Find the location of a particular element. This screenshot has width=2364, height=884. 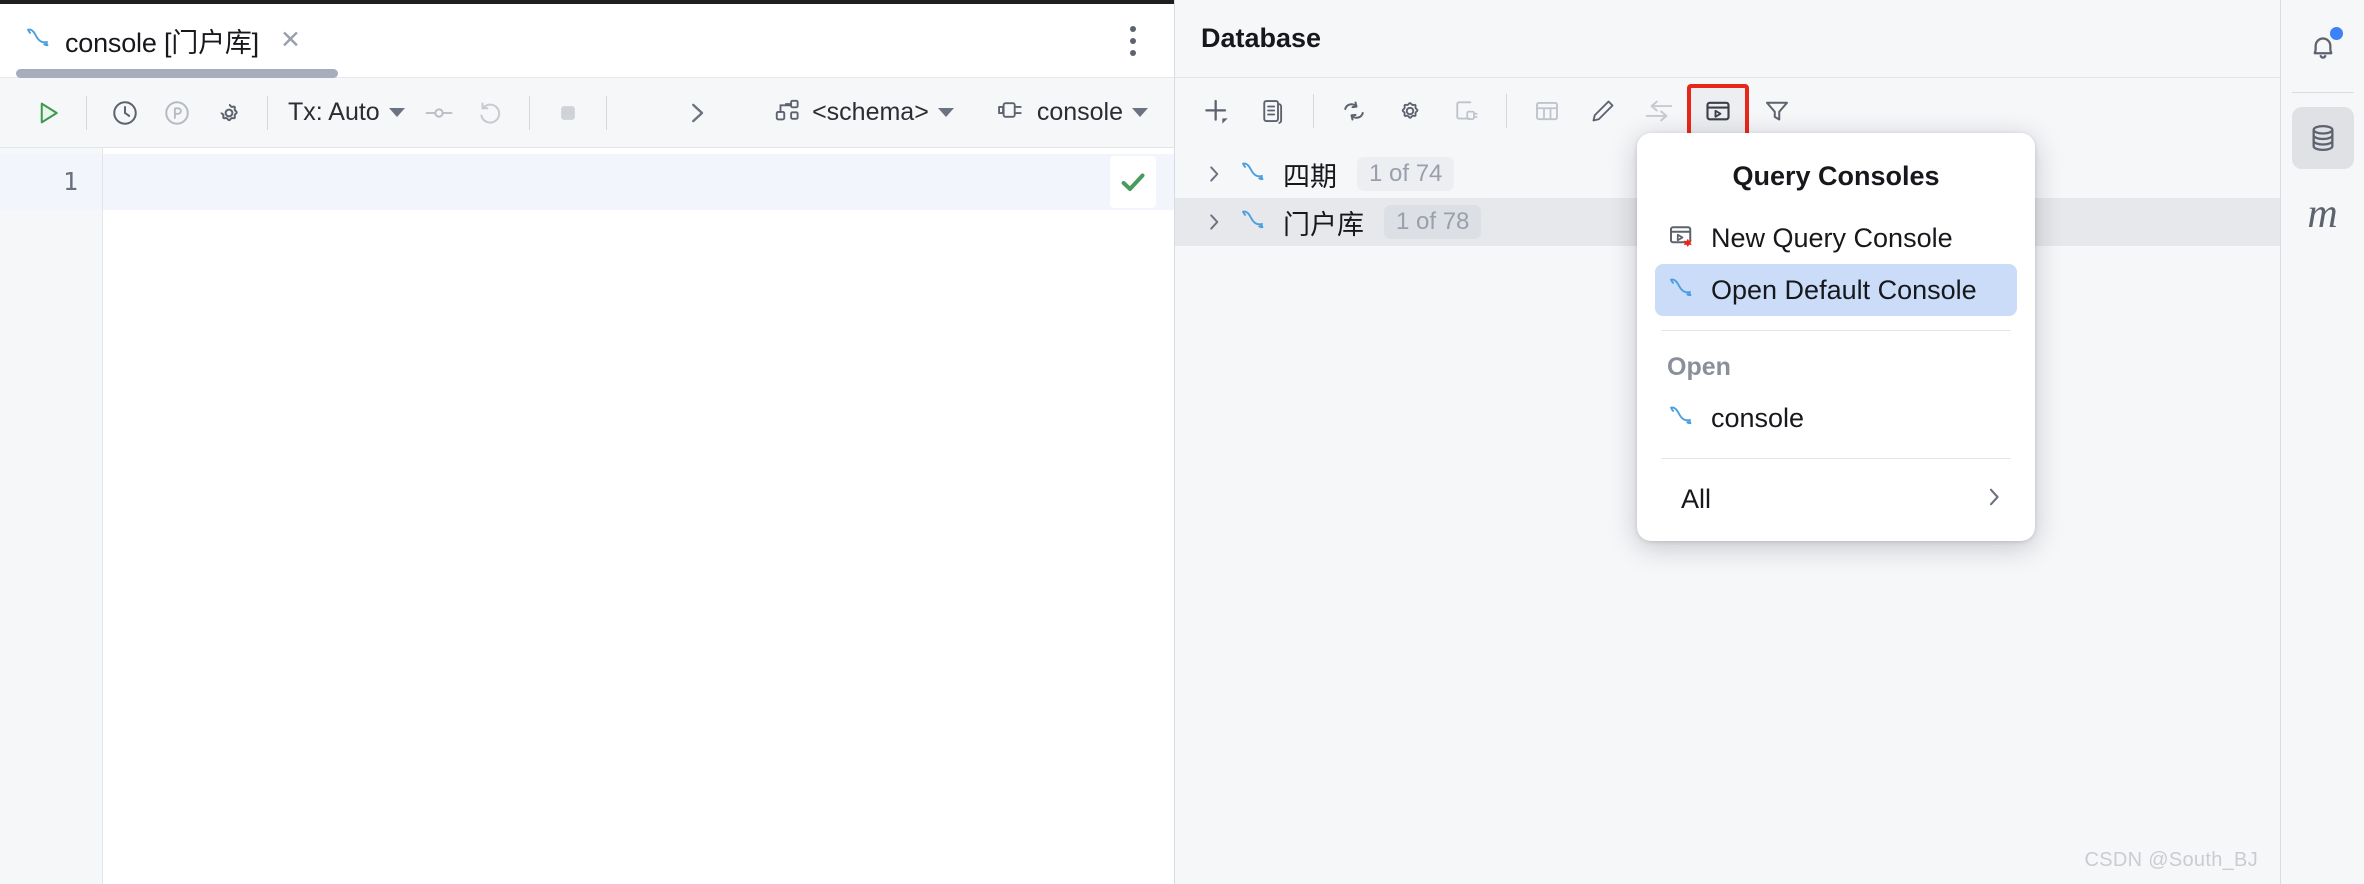

inspection-status-icon is located at coordinates (1133, 182).